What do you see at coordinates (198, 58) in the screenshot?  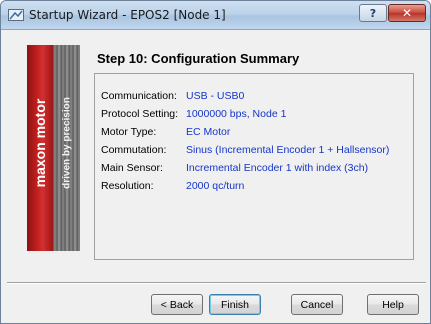 I see `step-title: Step 10: Configuration Summary` at bounding box center [198, 58].